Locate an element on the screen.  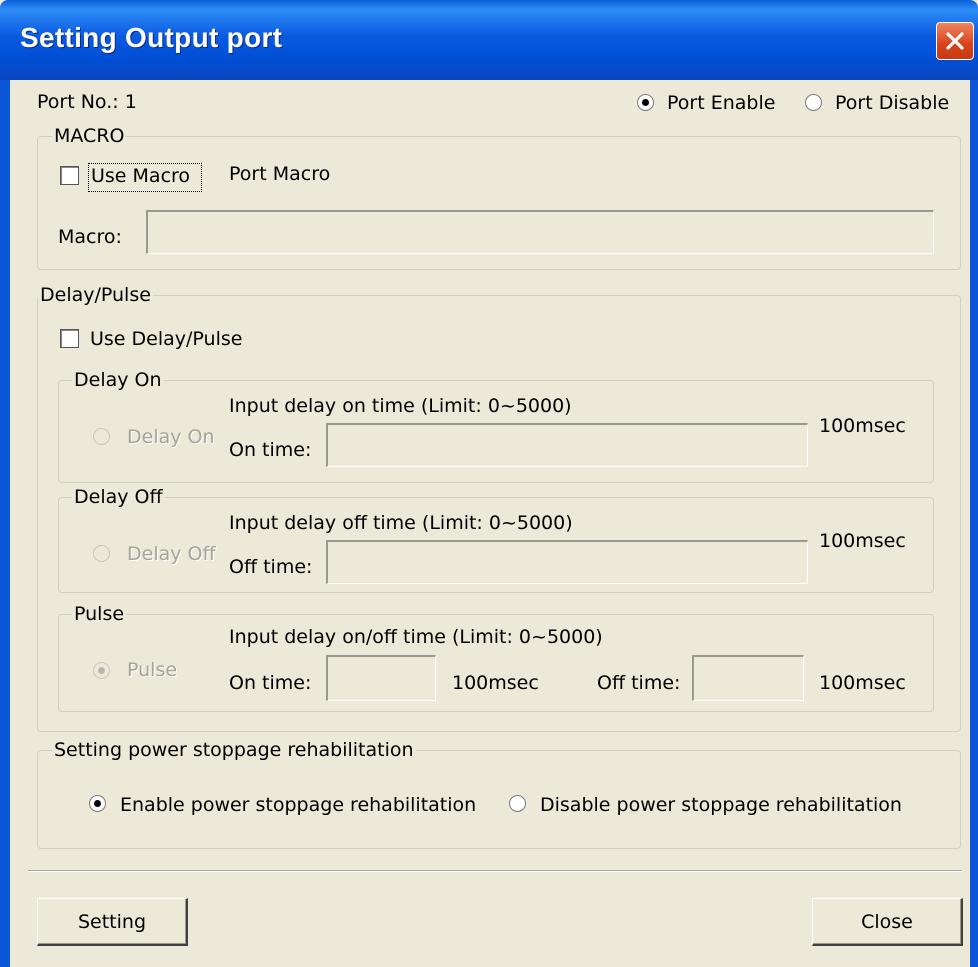
power-disable-label: Disable power stoppage rehabilitation is located at coordinates (721, 805).